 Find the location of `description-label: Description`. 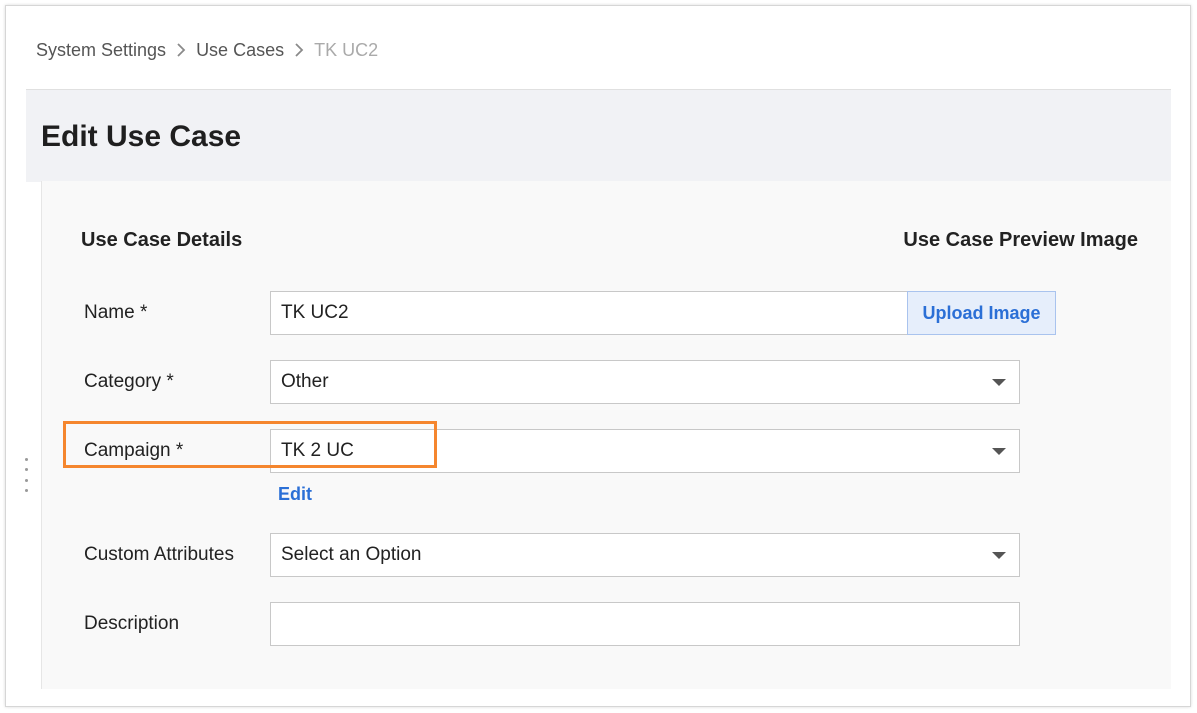

description-label: Description is located at coordinates (132, 623).